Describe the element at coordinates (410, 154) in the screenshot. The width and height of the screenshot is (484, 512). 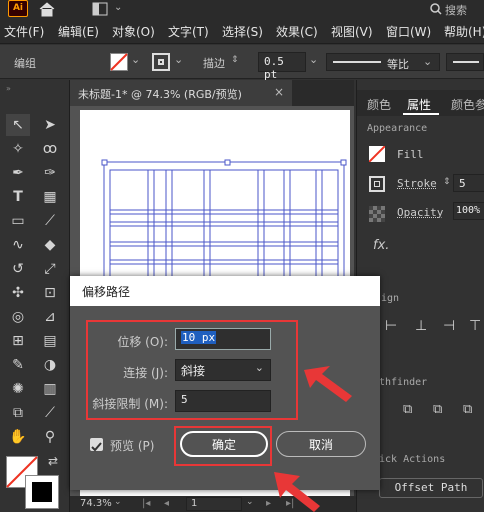
I see `fill-label: Fill` at that location.